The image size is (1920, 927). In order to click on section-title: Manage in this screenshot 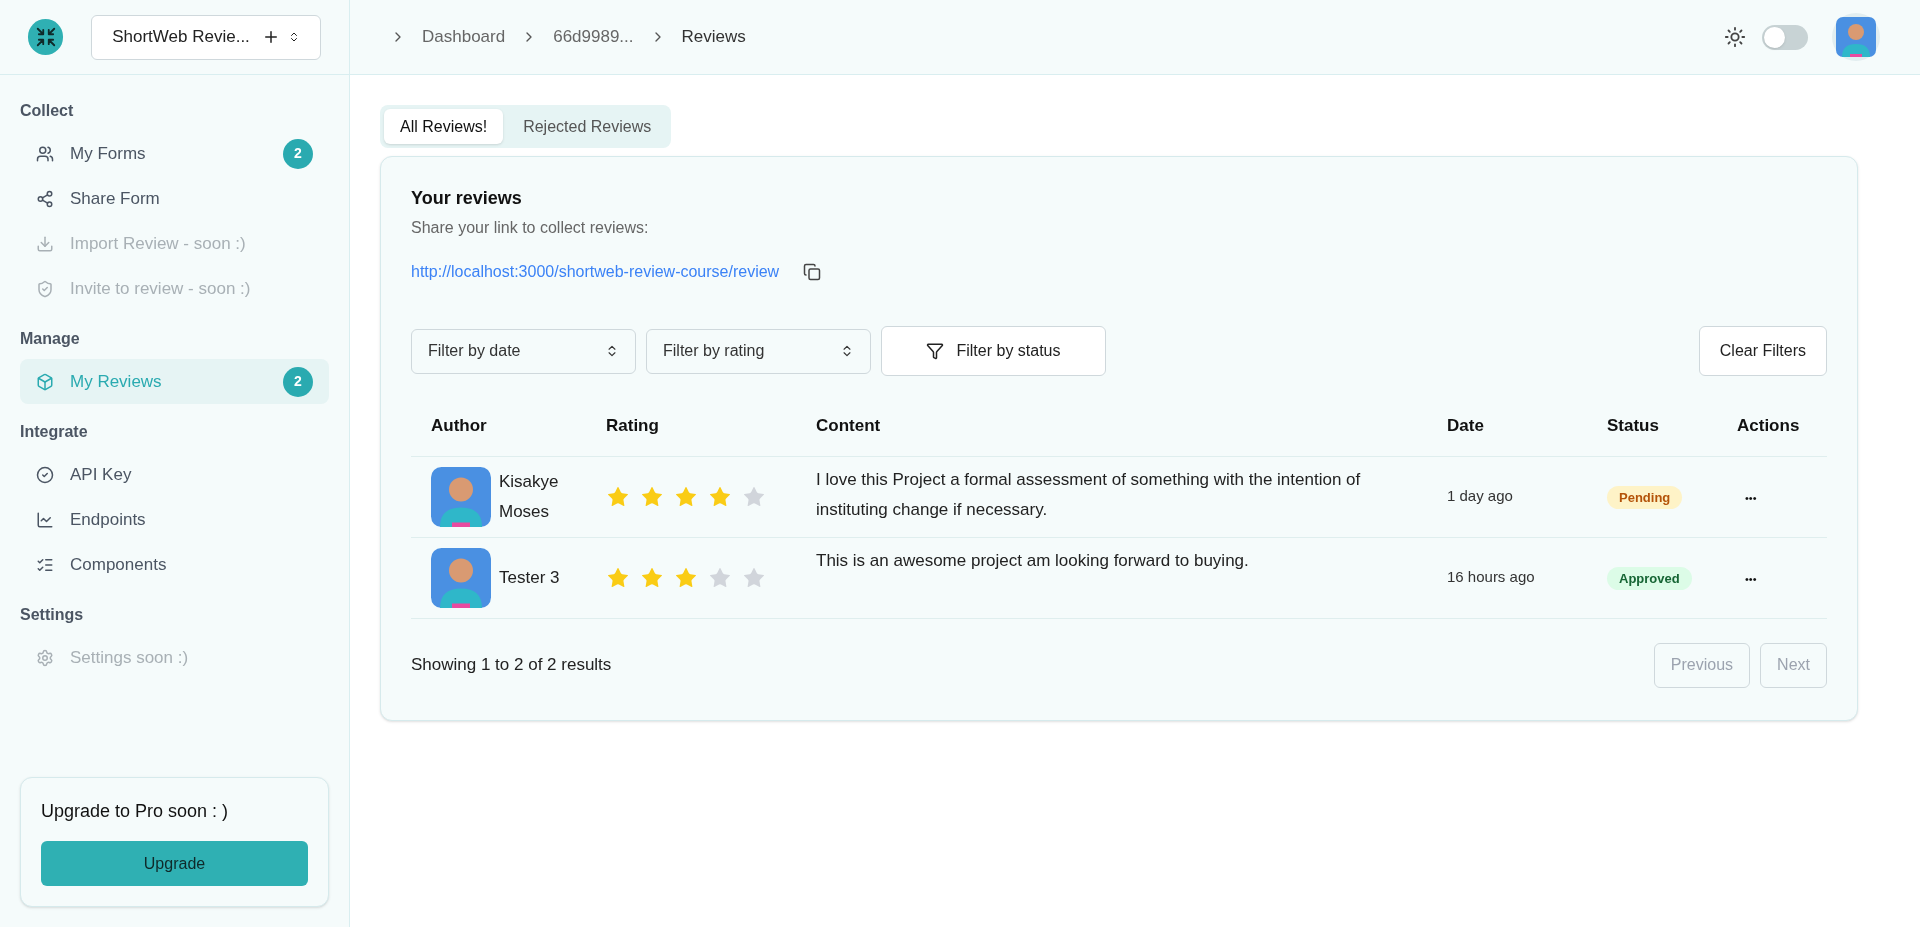, I will do `click(50, 339)`.